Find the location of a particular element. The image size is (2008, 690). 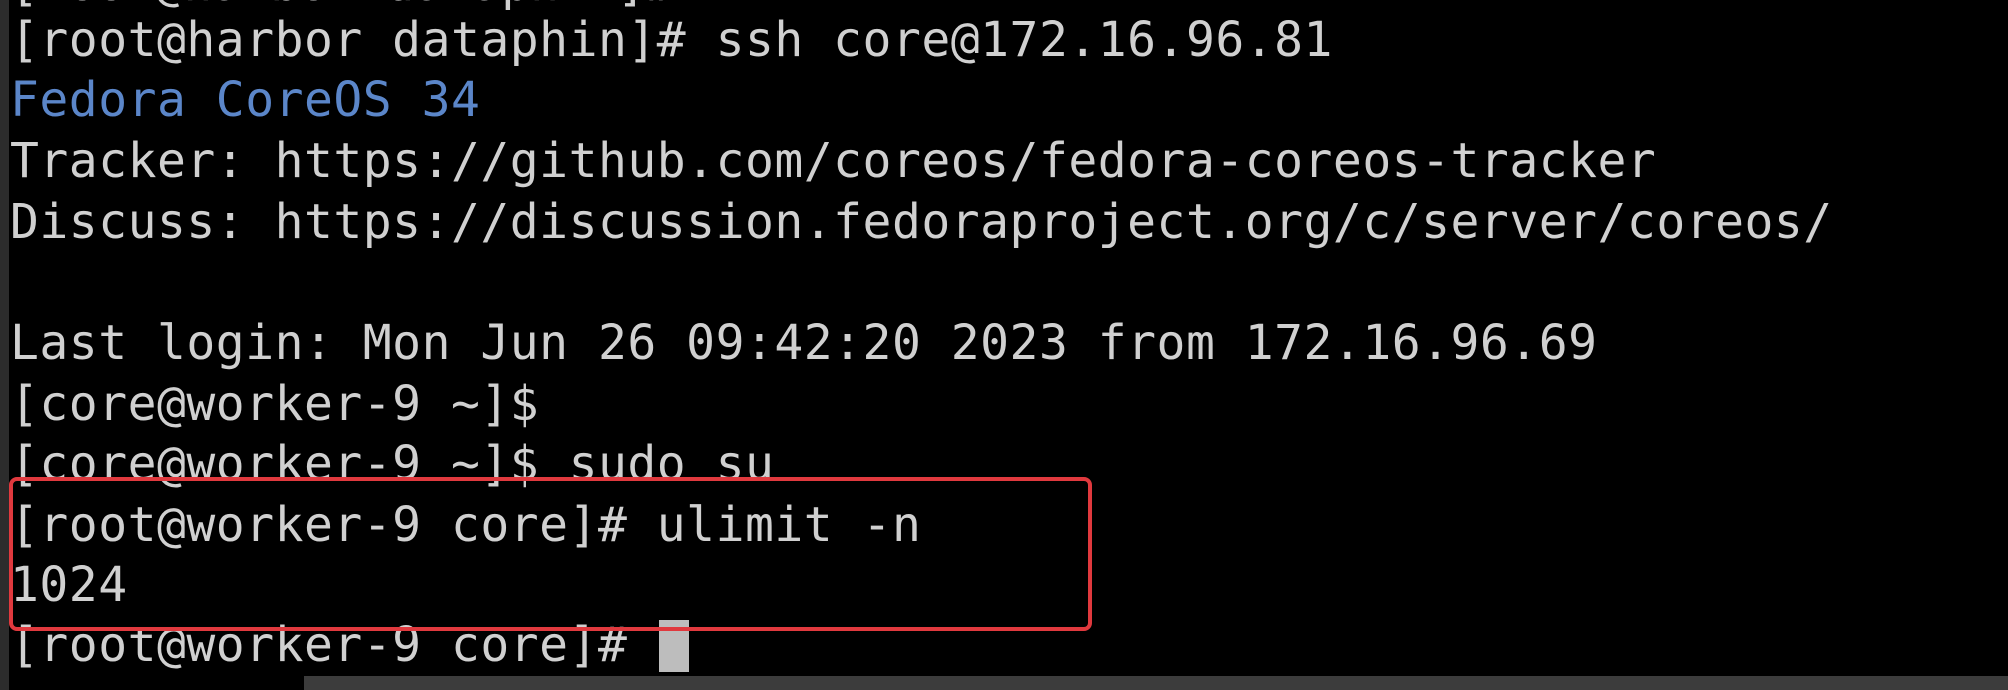

terminal-line-core-prompt: [core@worker-9 ~]$ is located at coordinates (275, 404).